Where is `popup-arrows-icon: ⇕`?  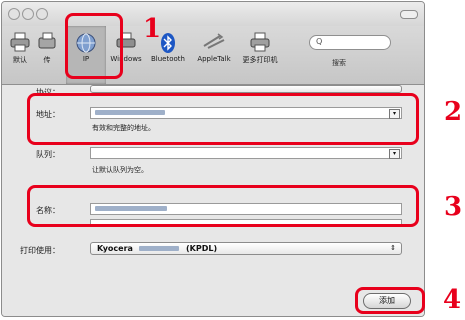
popup-arrows-icon: ⇕ is located at coordinates (393, 248).